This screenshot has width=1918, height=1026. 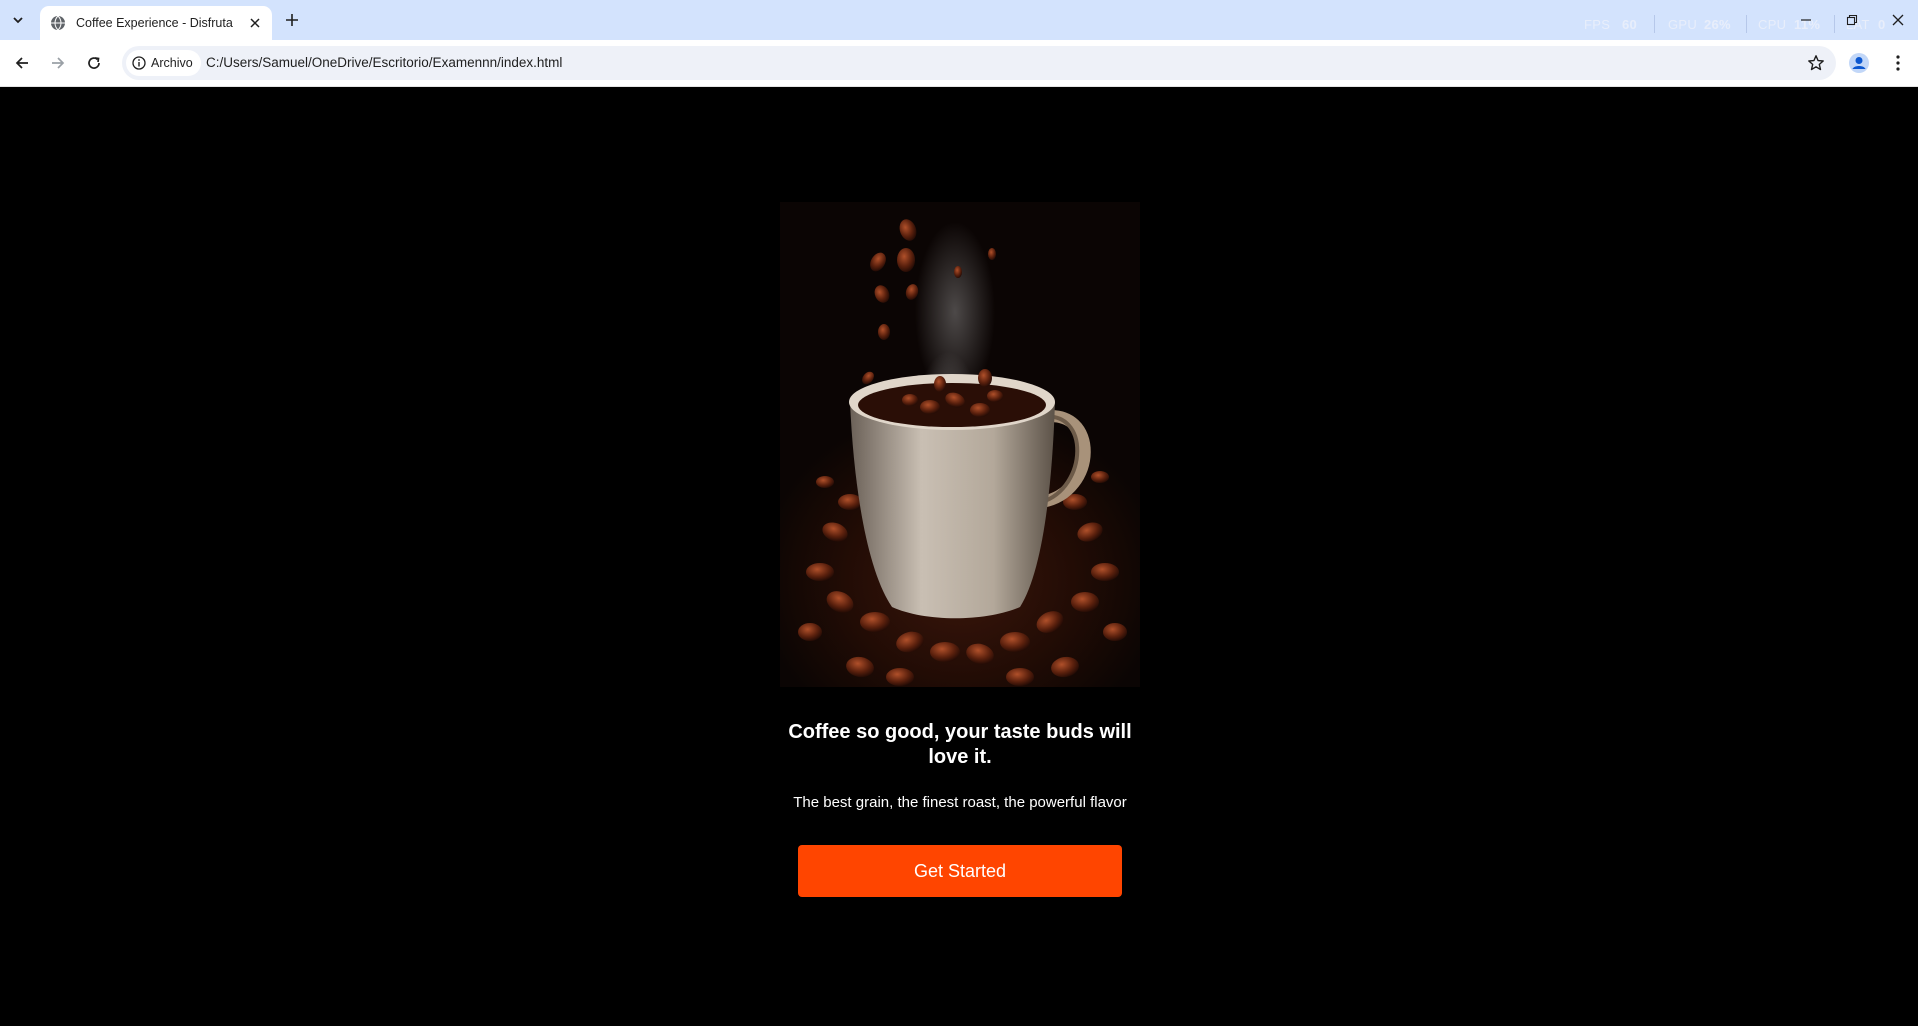 I want to click on restore-icon, so click(x=1852, y=20).